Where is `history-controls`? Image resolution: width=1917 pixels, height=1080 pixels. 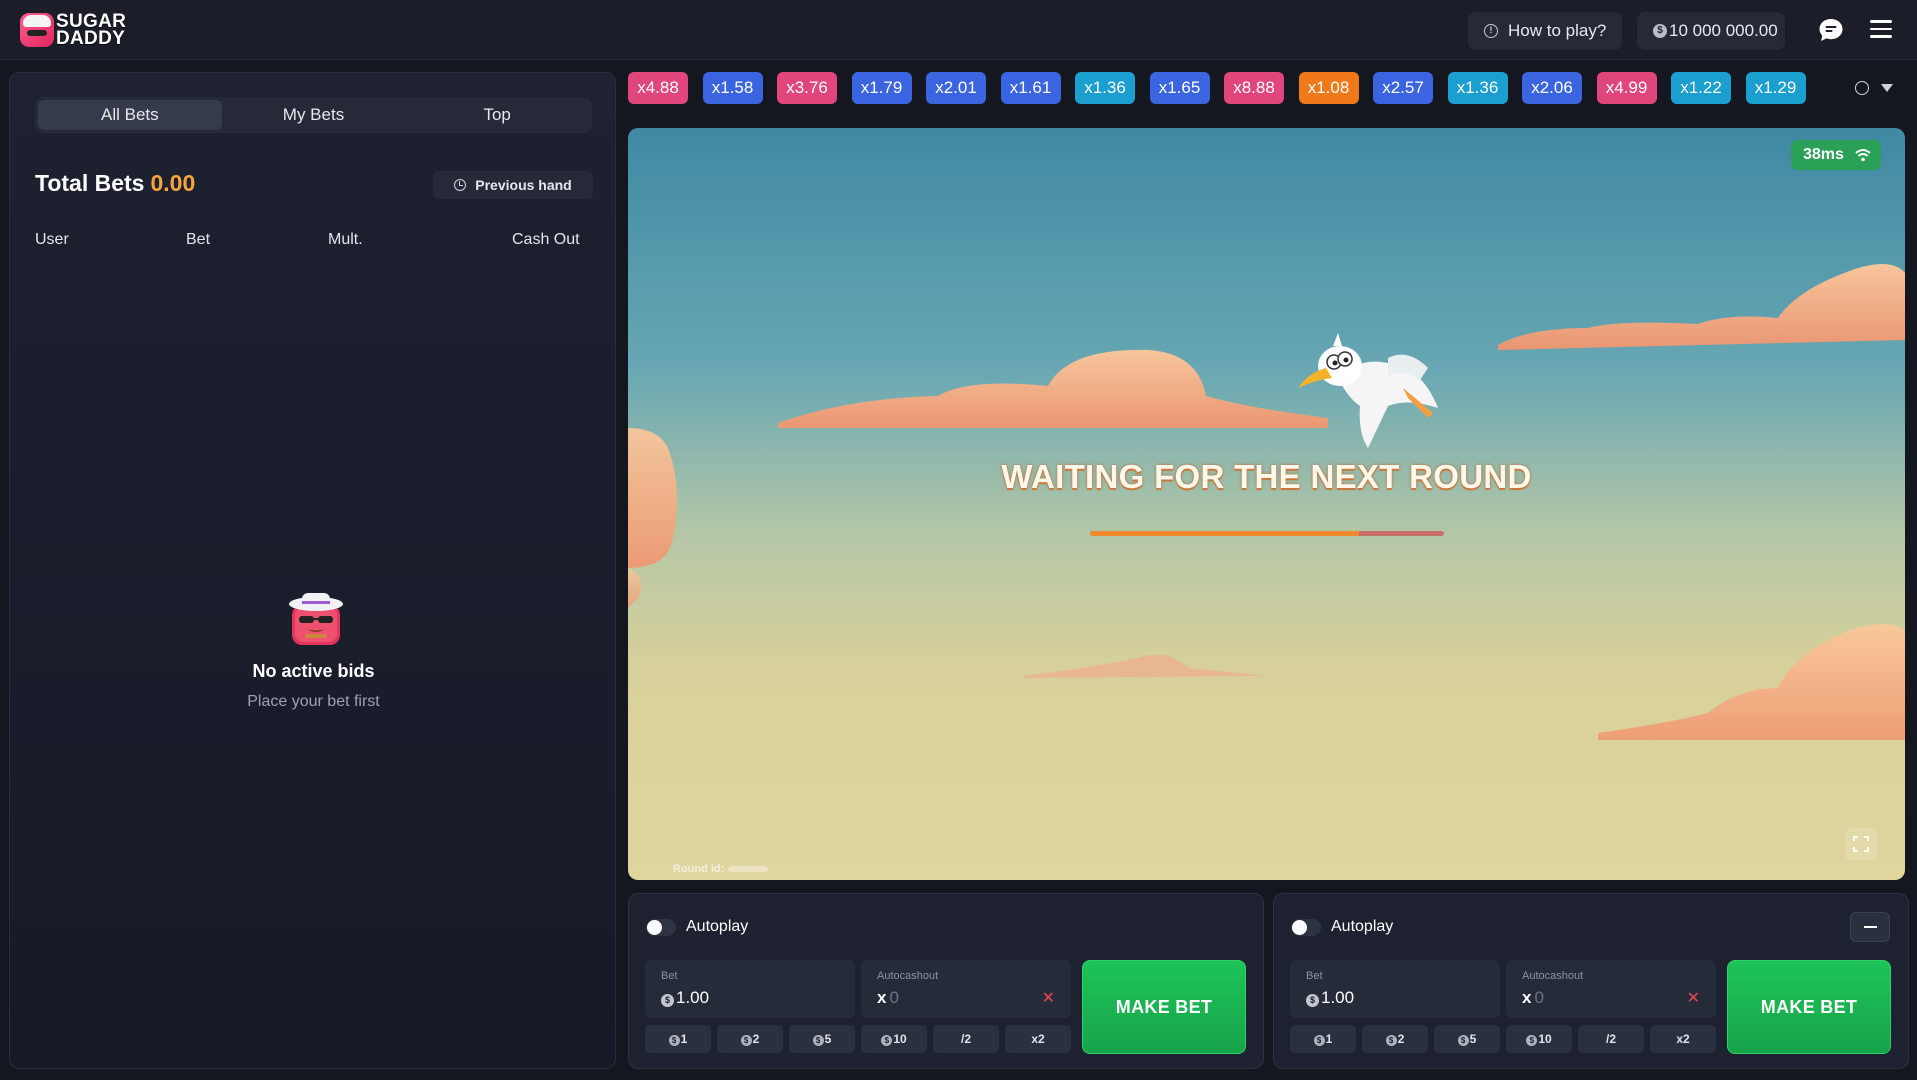 history-controls is located at coordinates (1880, 88).